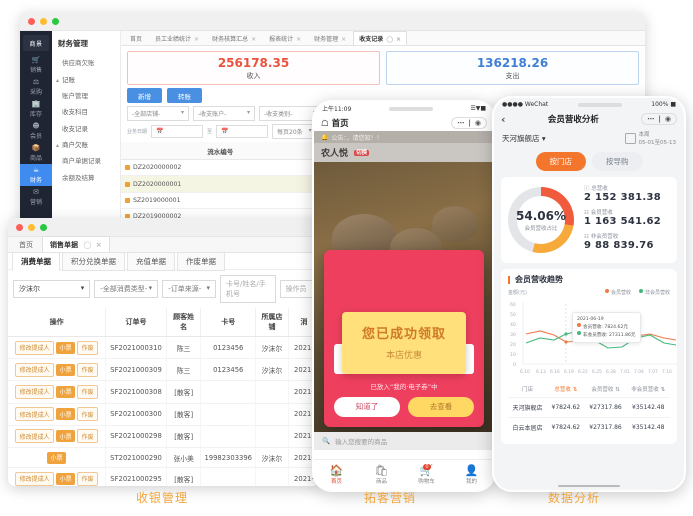 The image size is (693, 516). What do you see at coordinates (93, 261) in the screenshot?
I see `subtab-points-exchange-orders: 积分兑换单据` at bounding box center [93, 261].